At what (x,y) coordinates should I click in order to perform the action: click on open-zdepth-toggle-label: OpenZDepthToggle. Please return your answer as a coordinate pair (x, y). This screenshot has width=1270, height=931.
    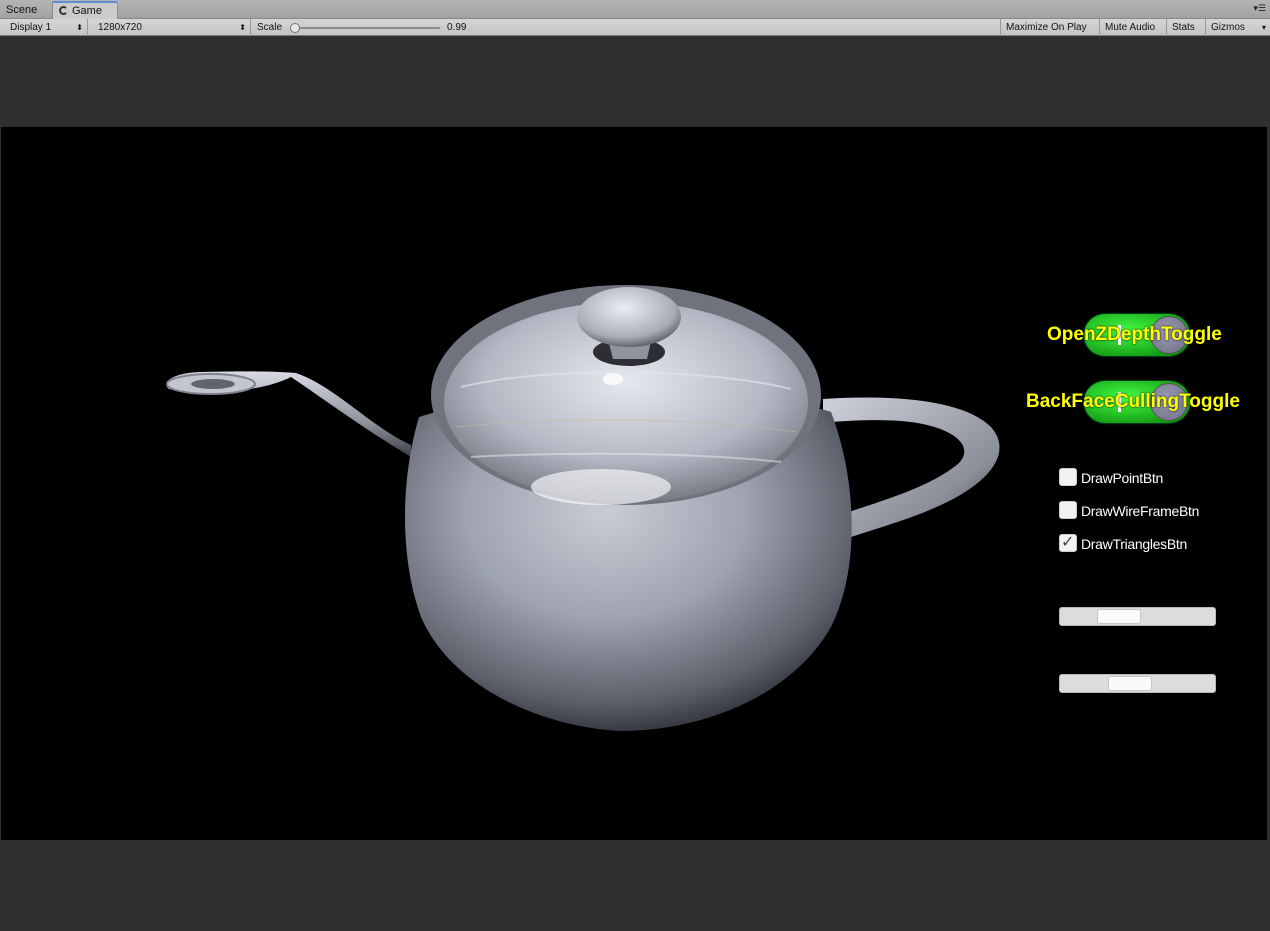
    Looking at the image, I should click on (1134, 334).